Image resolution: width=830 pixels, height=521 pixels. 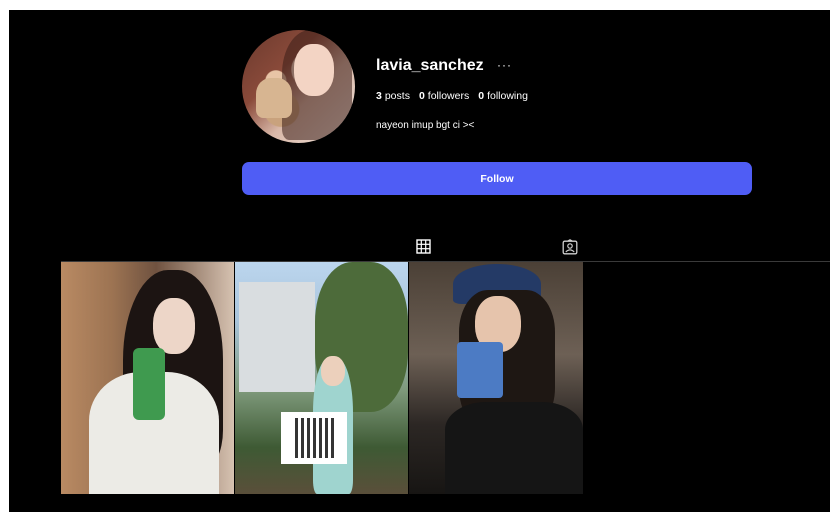 I want to click on tab-tagged, so click(x=570, y=247).